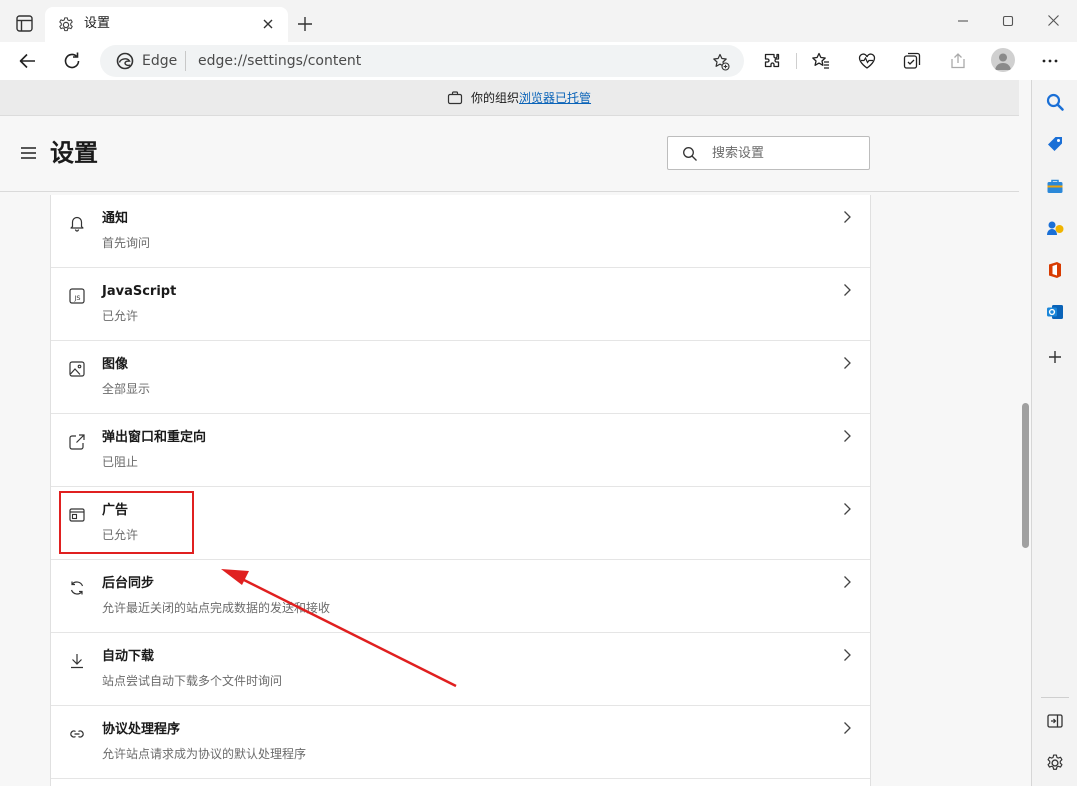 This screenshot has height=786, width=1077. Describe the element at coordinates (268, 24) in the screenshot. I see `tab-close-icon` at that location.